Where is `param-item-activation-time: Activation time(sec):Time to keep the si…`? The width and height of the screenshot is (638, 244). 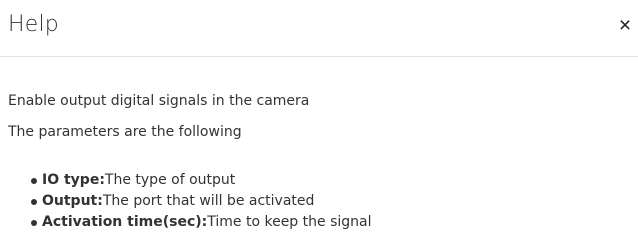
param-item-activation-time: Activation time(sec):Time to keep the si… is located at coordinates (189, 222).